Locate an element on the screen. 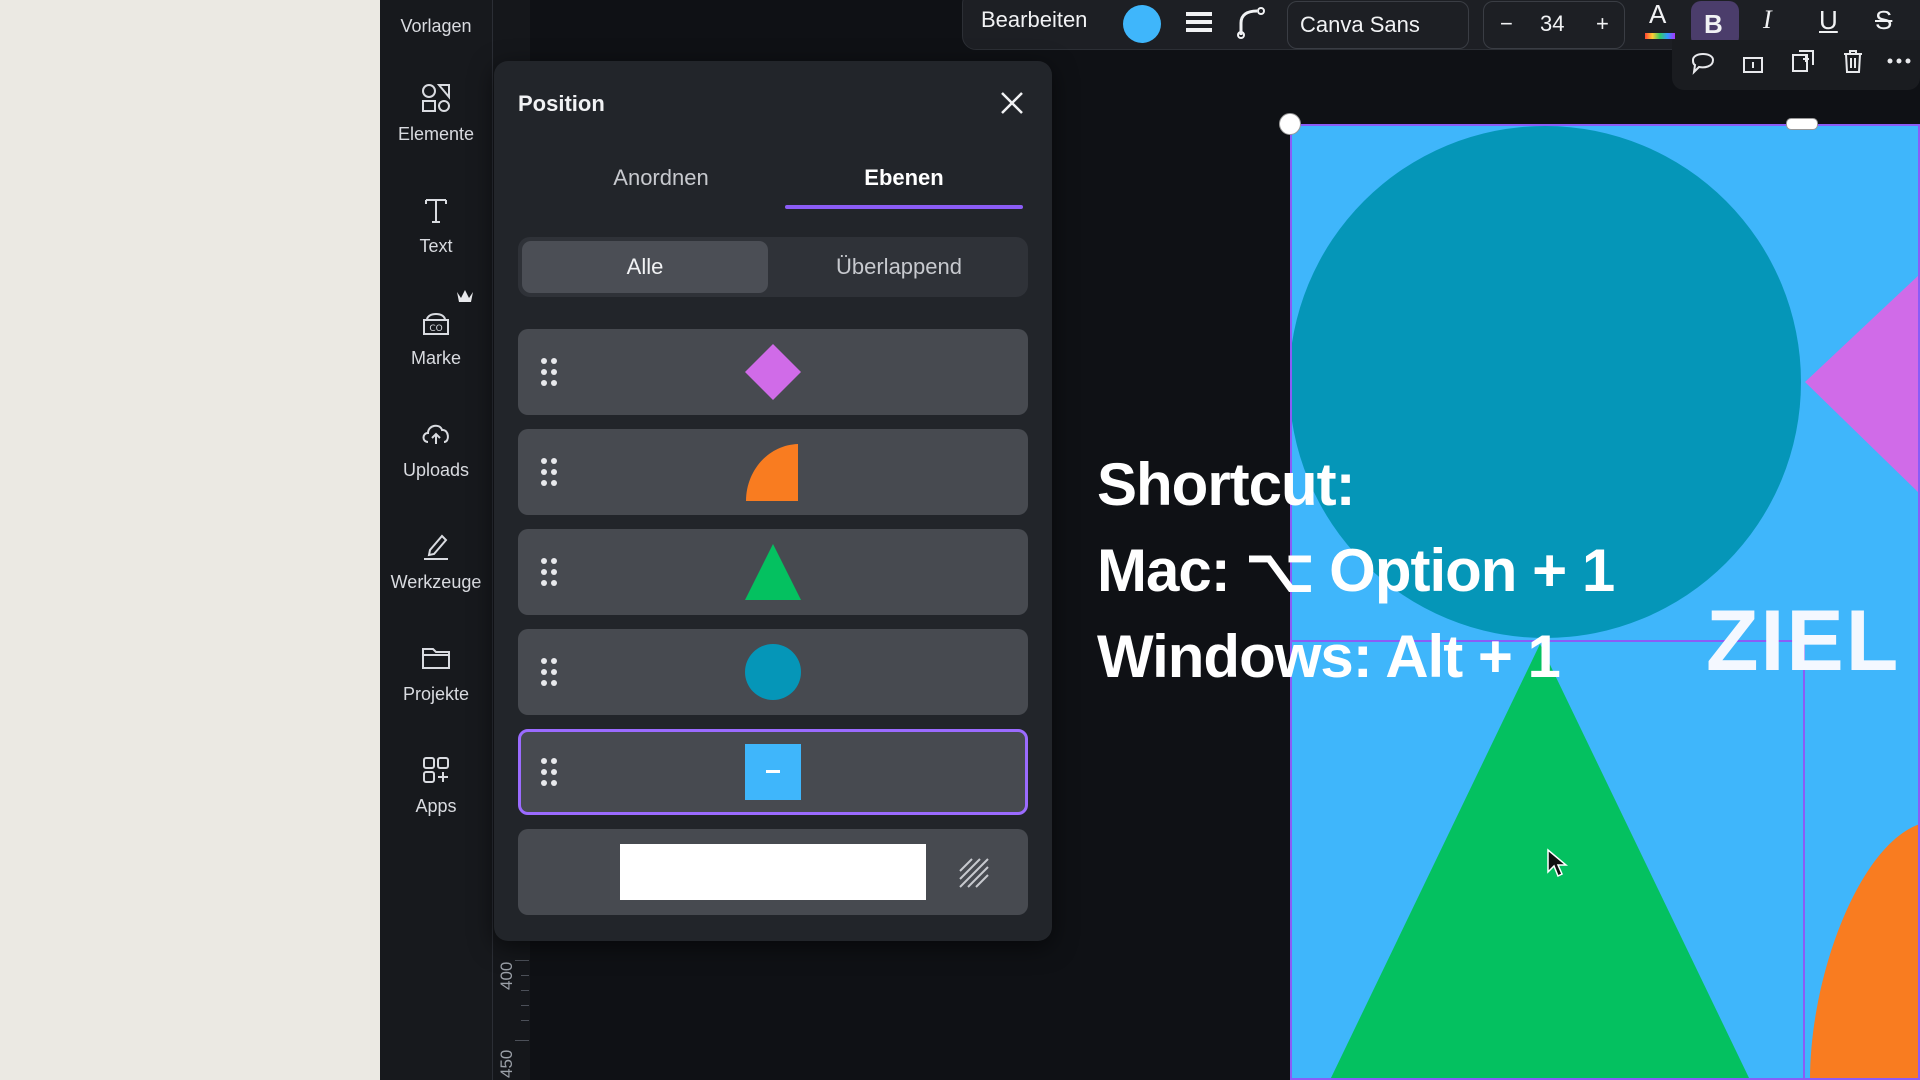  sidebar-item-werkzeuge: Werkzeuge is located at coordinates (436, 560).